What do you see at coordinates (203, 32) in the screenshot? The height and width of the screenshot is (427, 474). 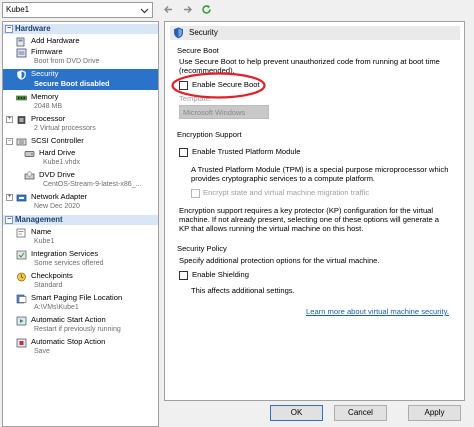 I see `panel-title: Security` at bounding box center [203, 32].